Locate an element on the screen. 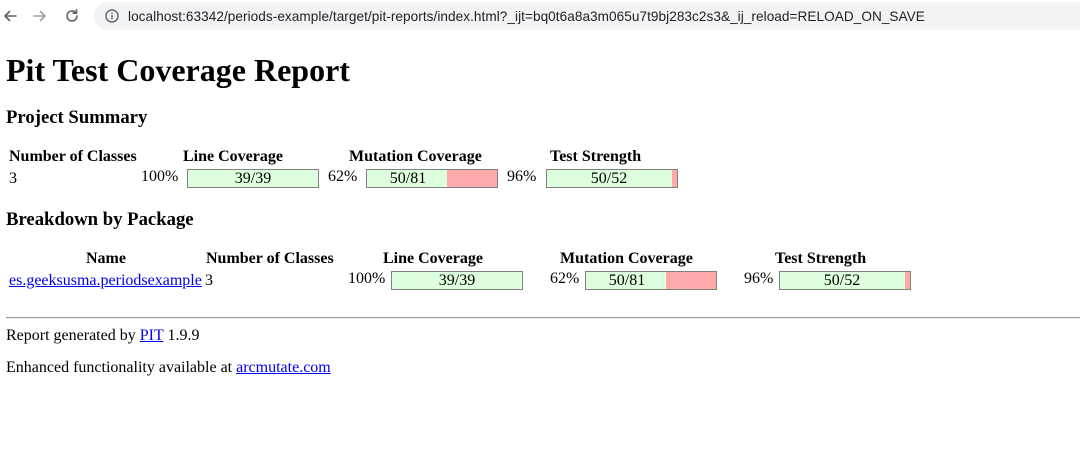  site-info-icon is located at coordinates (112, 16).